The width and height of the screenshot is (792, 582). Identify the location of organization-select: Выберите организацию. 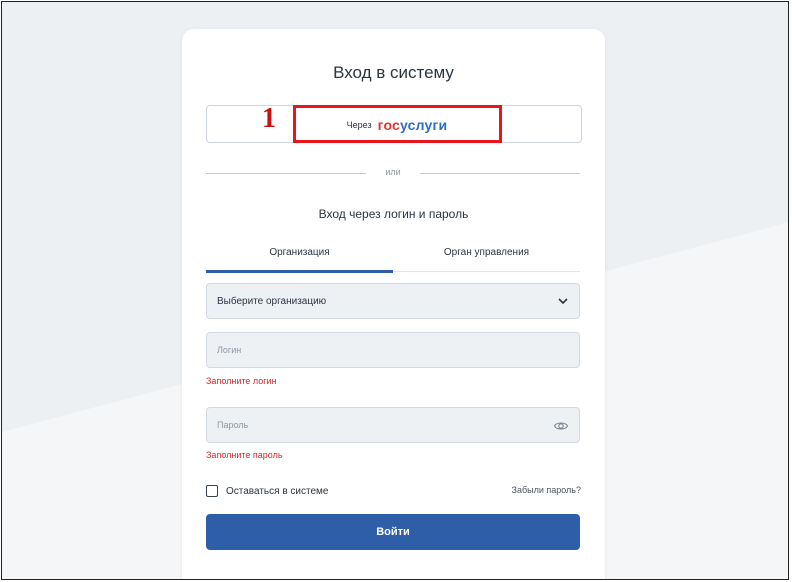
(393, 301).